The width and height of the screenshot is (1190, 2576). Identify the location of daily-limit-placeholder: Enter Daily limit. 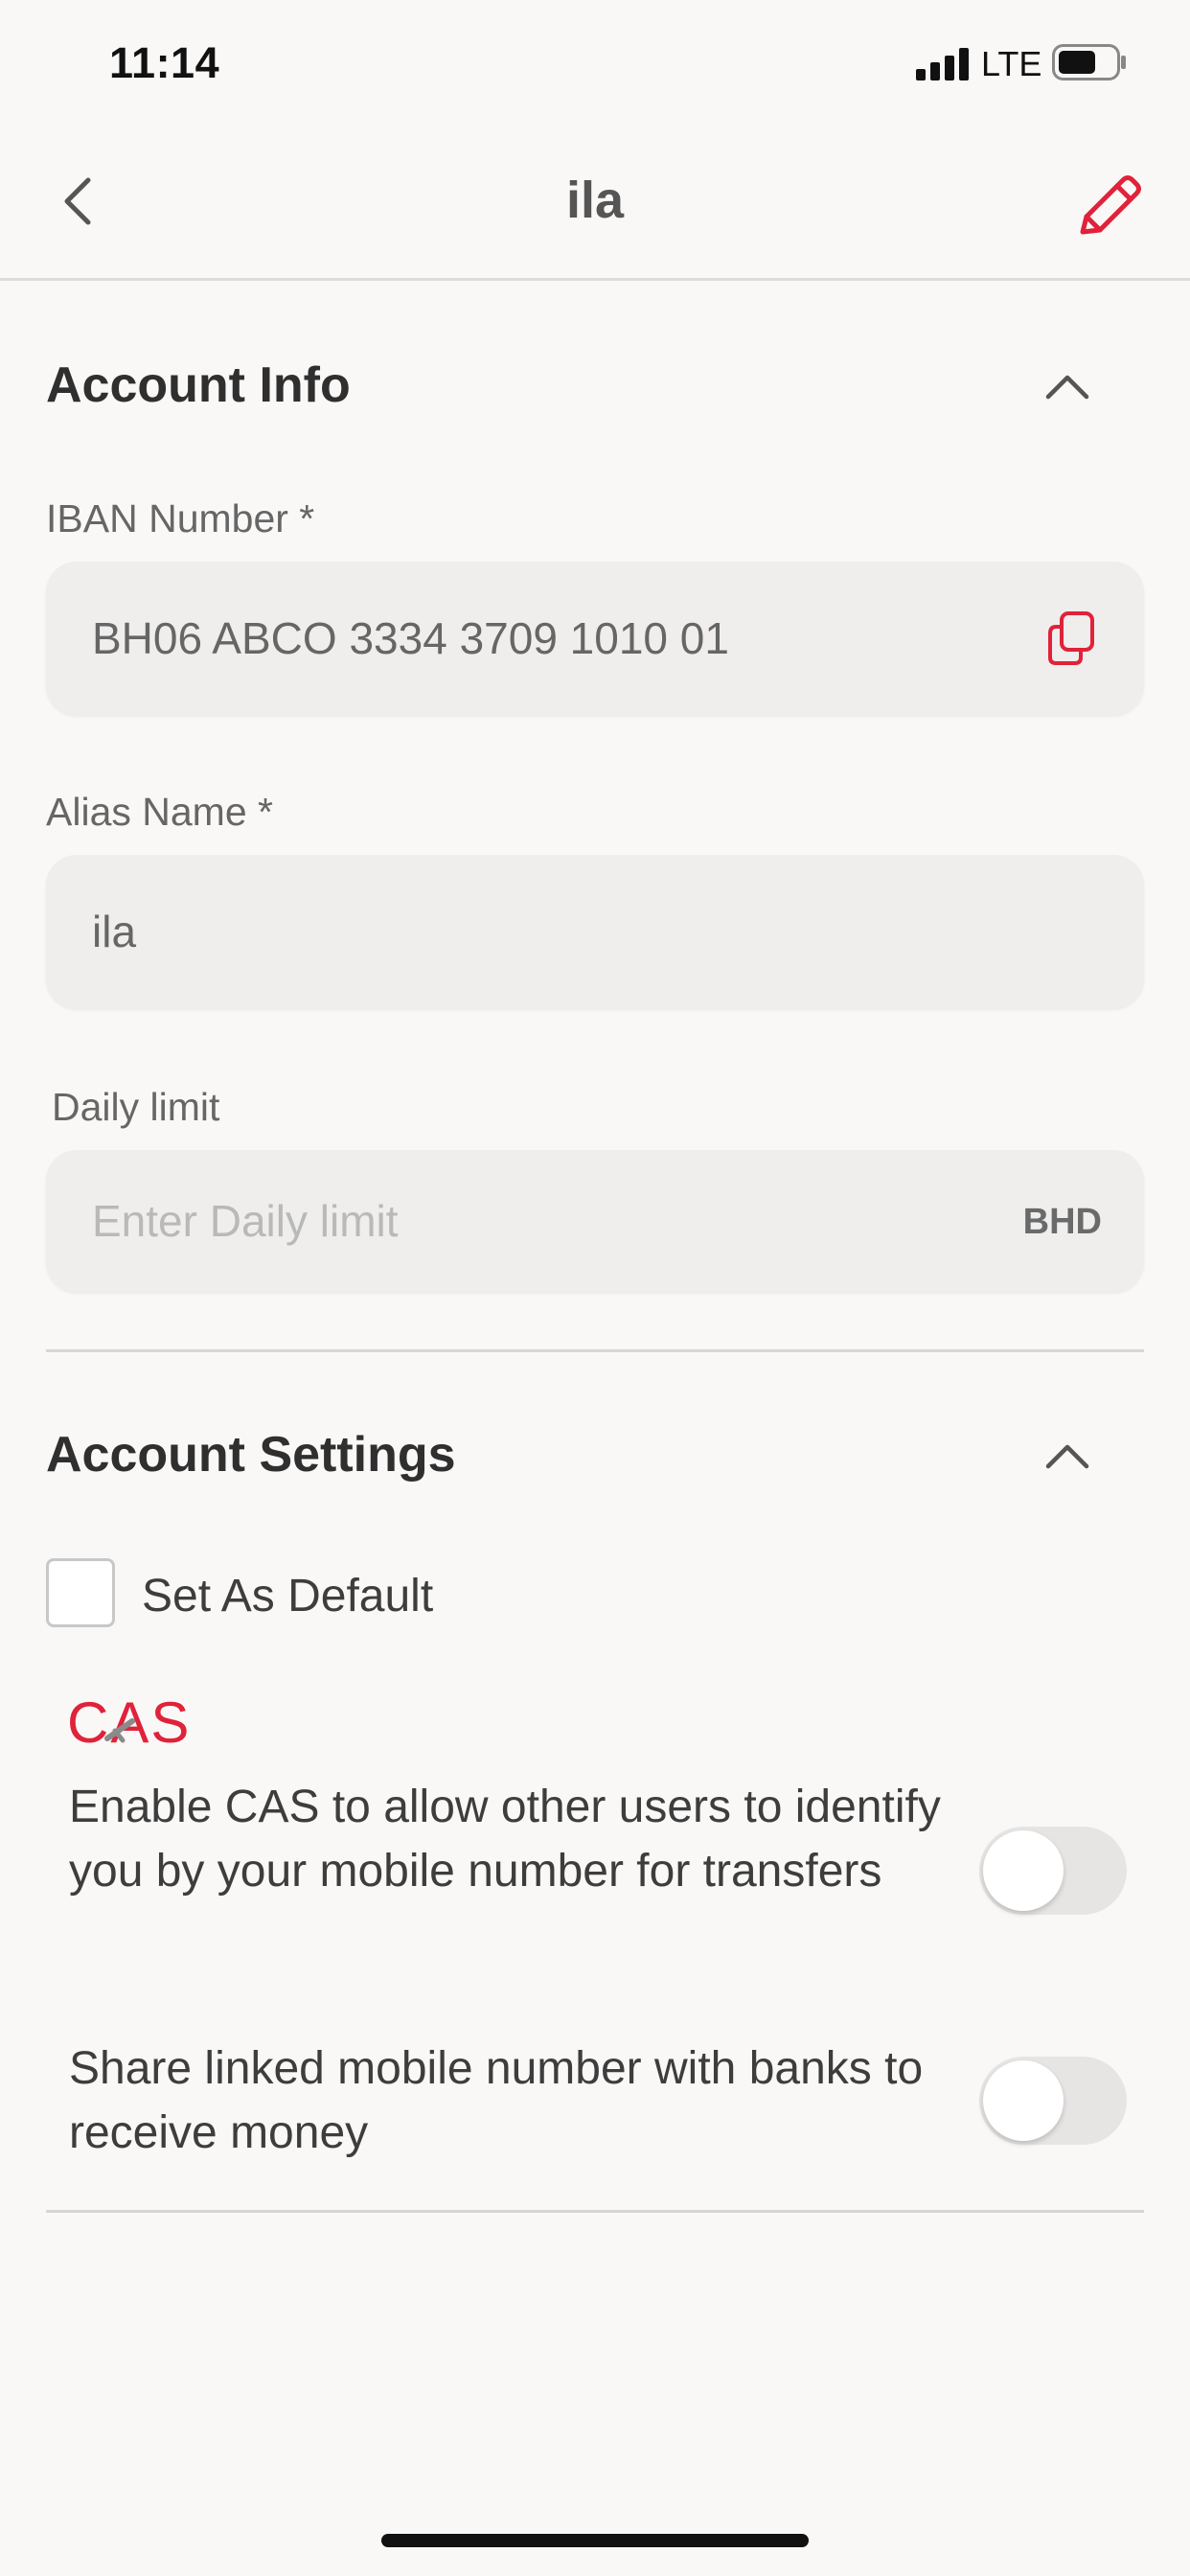
(246, 1221).